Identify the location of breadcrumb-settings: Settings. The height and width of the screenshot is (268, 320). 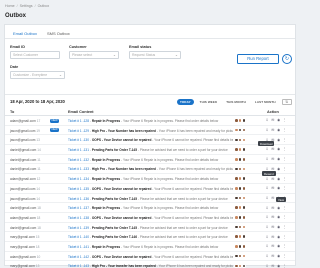
(26, 6).